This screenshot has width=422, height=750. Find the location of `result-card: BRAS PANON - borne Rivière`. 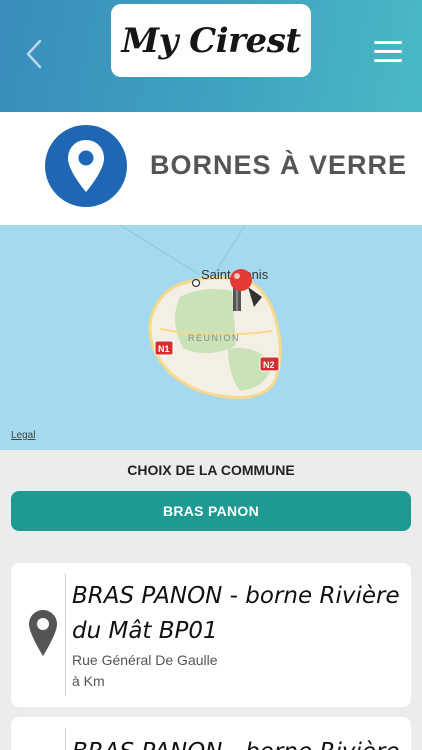

result-card: BRAS PANON - borne Rivière is located at coordinates (211, 733).